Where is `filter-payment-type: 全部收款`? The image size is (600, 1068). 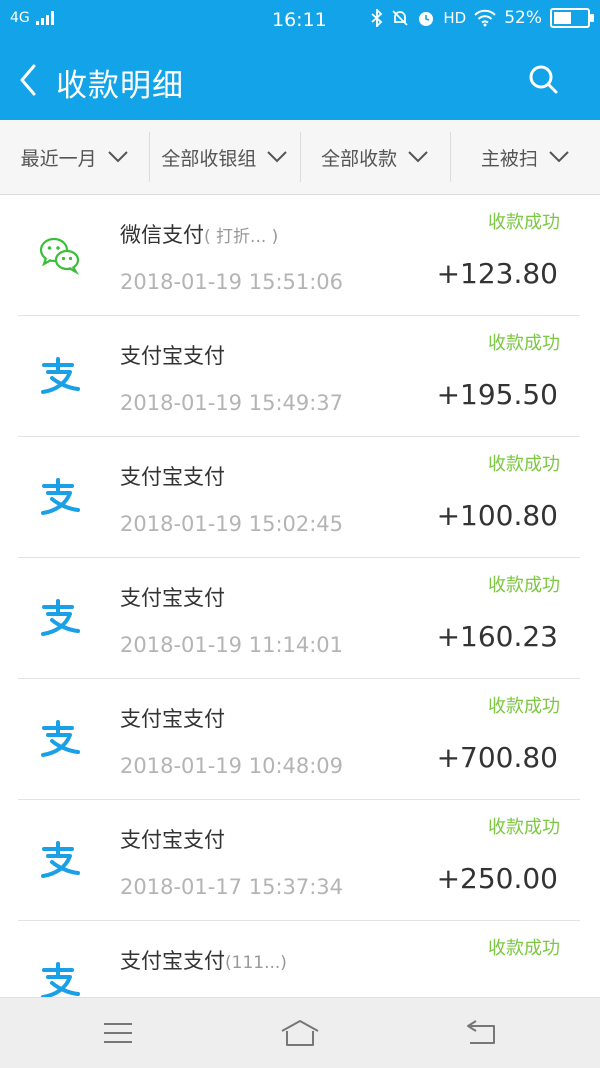 filter-payment-type: 全部收款 is located at coordinates (376, 157).